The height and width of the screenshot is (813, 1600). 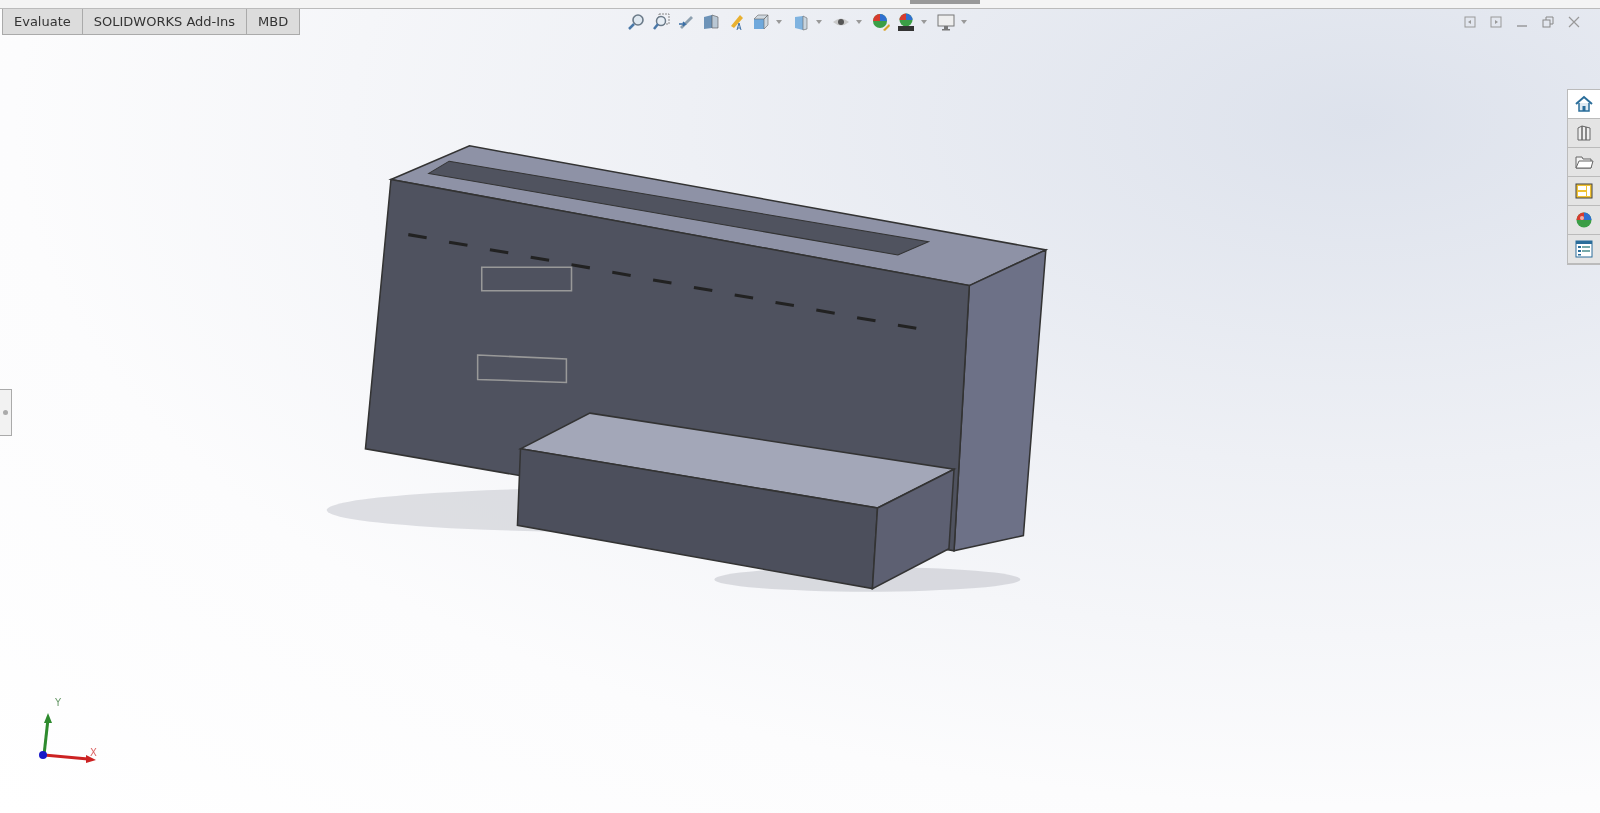 I want to click on ribbon-edge, so click(x=945, y=2).